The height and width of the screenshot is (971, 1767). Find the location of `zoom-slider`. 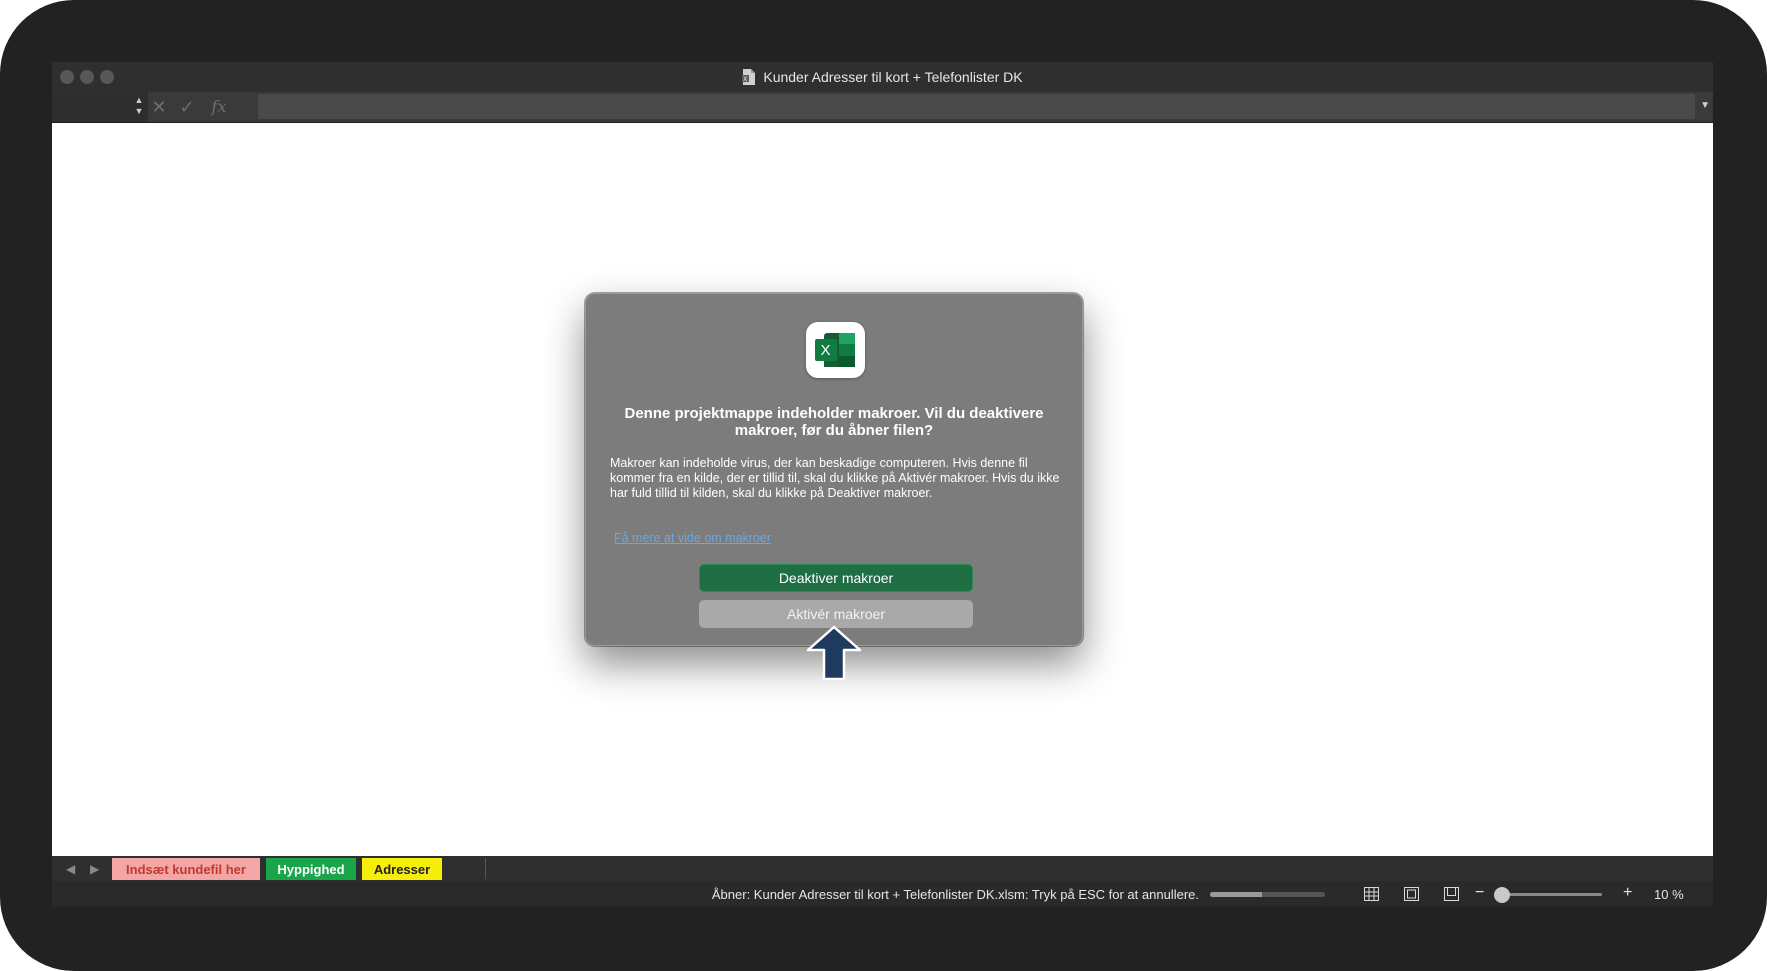

zoom-slider is located at coordinates (1548, 894).